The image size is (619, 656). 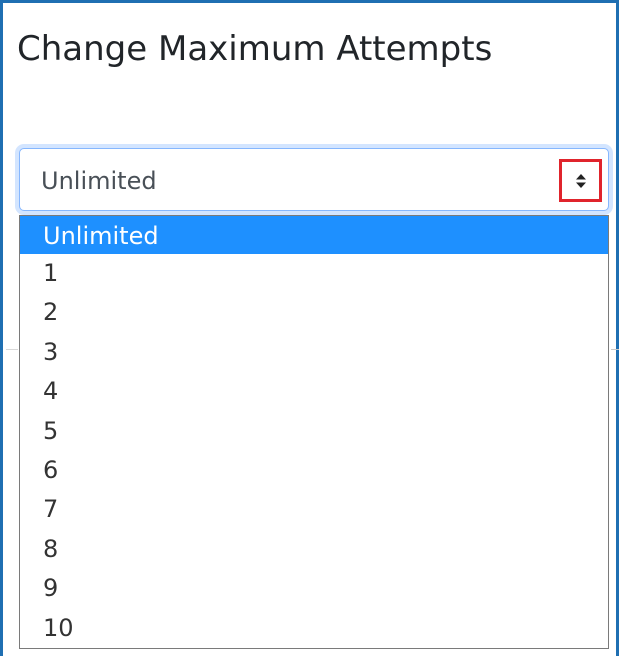 What do you see at coordinates (314, 352) in the screenshot?
I see `select-option: 3` at bounding box center [314, 352].